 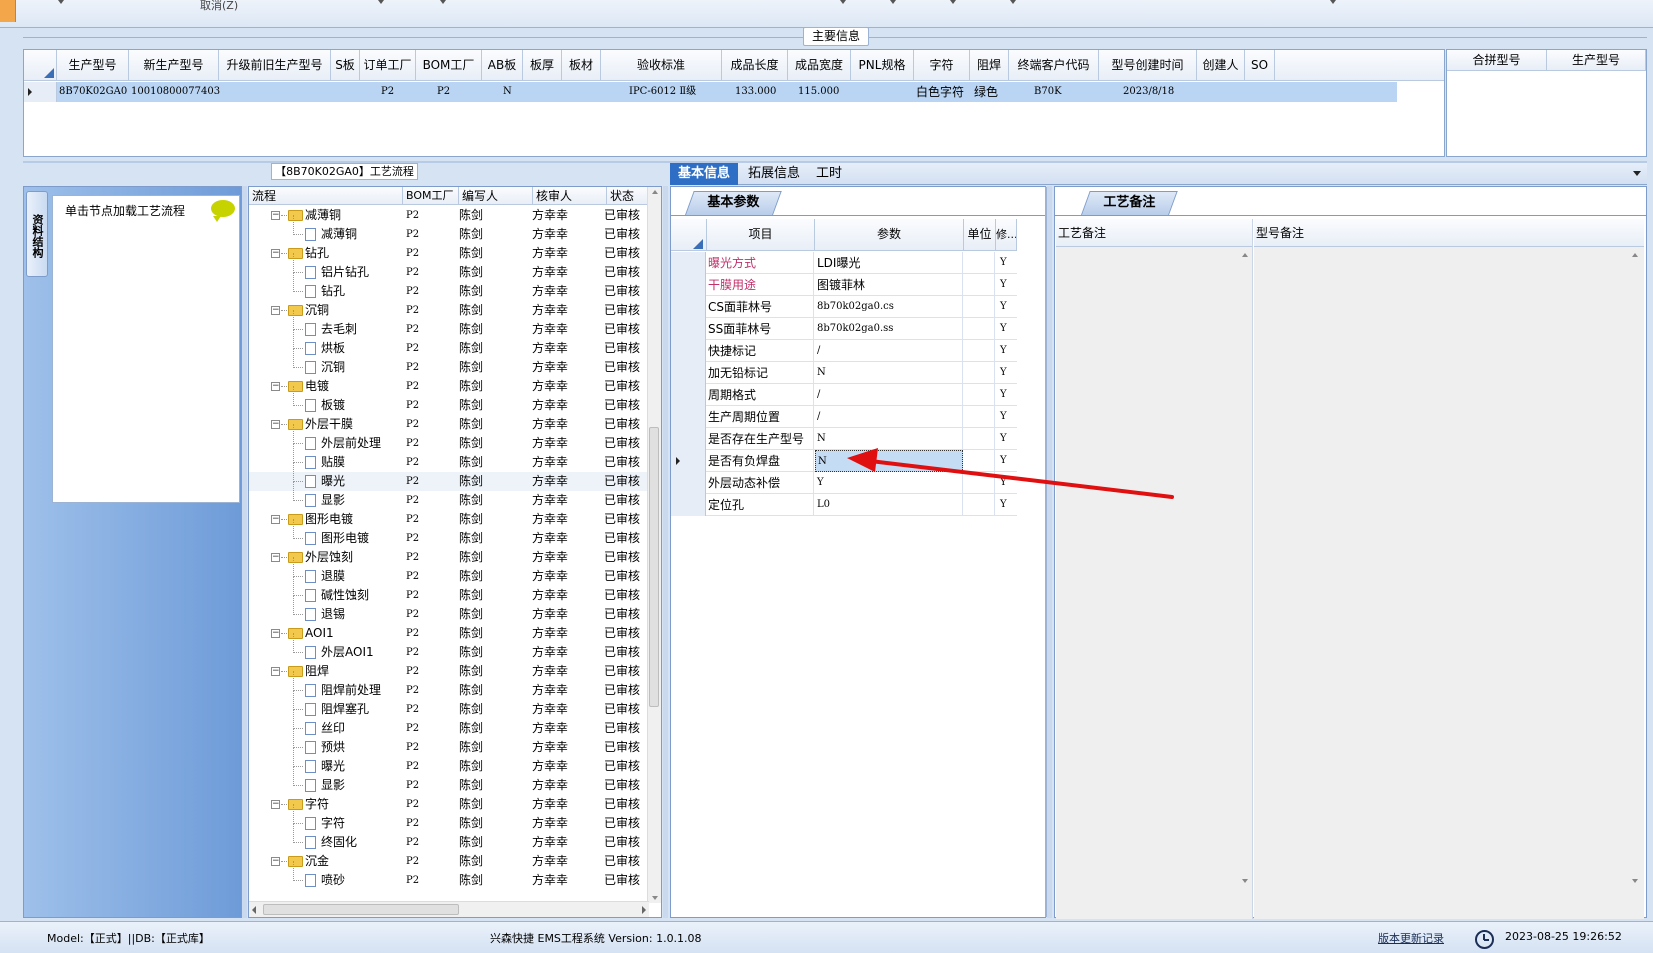 I want to click on param-row: 干膜用途 图镀菲林 Y, so click(x=844, y=285).